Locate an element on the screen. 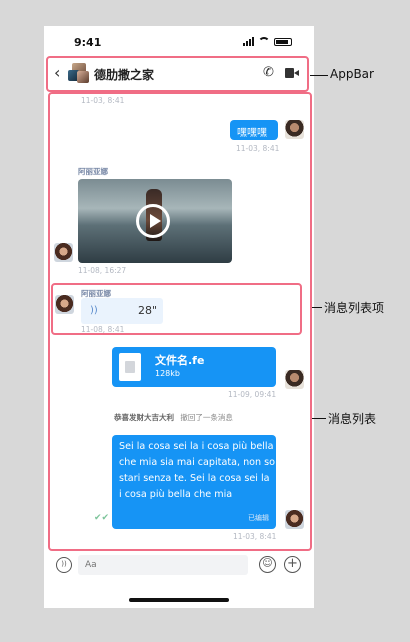 The height and width of the screenshot is (642, 410). signal-icon is located at coordinates (248, 41).